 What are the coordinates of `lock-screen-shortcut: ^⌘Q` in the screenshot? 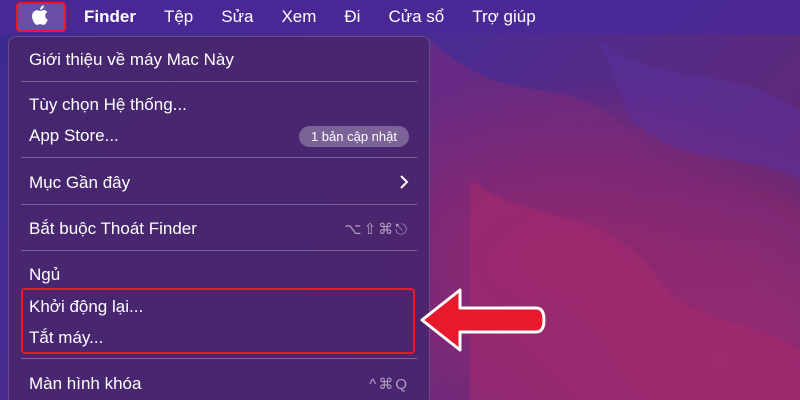 It's located at (389, 384).